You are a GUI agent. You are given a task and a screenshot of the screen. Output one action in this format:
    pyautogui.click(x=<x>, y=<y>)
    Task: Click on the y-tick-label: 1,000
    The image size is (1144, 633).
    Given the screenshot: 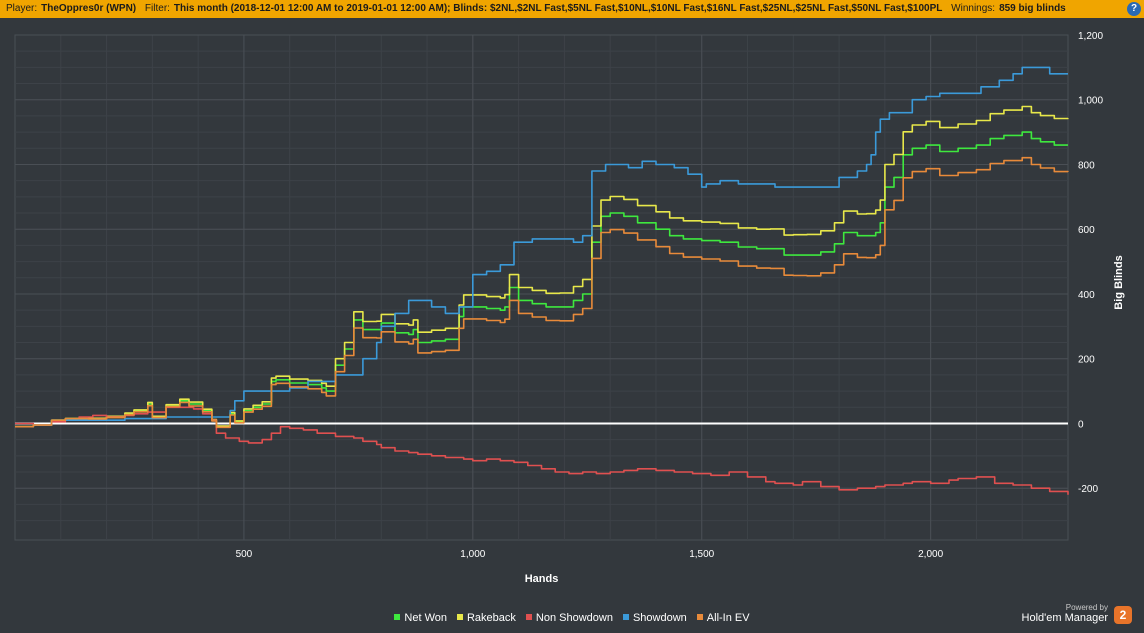 What is the action you would take?
    pyautogui.click(x=1090, y=101)
    